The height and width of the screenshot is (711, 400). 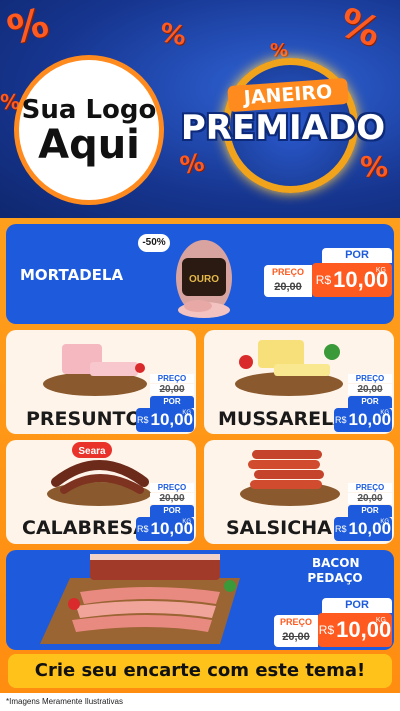 What do you see at coordinates (200, 702) in the screenshot?
I see `disclaimer: *Imagens Meramente Ilustrativas` at bounding box center [200, 702].